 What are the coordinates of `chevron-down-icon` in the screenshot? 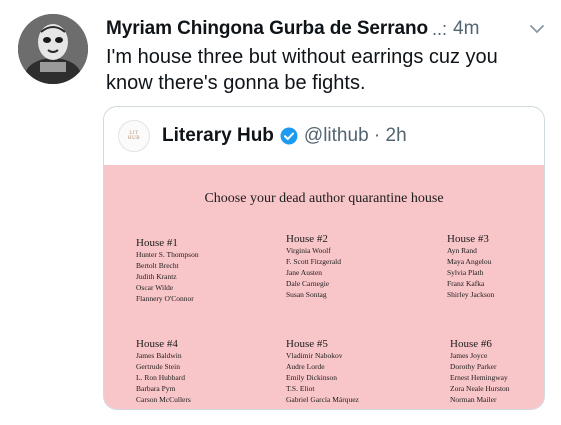 It's located at (537, 29).